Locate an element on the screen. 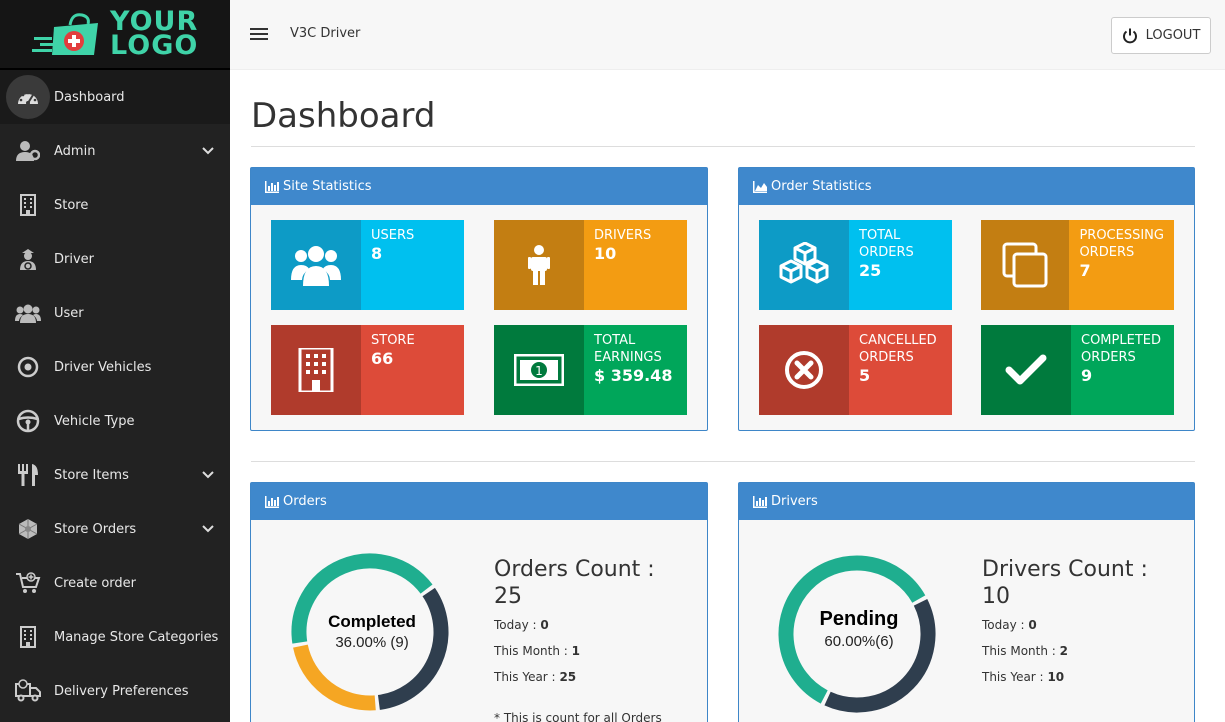  drivers-donut-label: Pending 60.00%(6) is located at coordinates (859, 629).